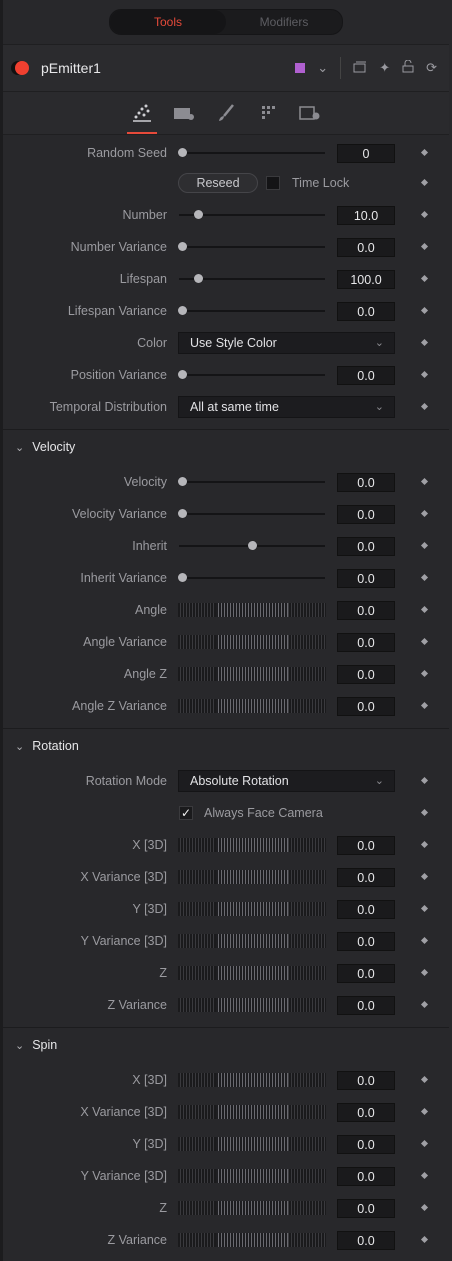 Image resolution: width=452 pixels, height=1261 pixels. What do you see at coordinates (251, 481) in the screenshot?
I see `velocity-slider` at bounding box center [251, 481].